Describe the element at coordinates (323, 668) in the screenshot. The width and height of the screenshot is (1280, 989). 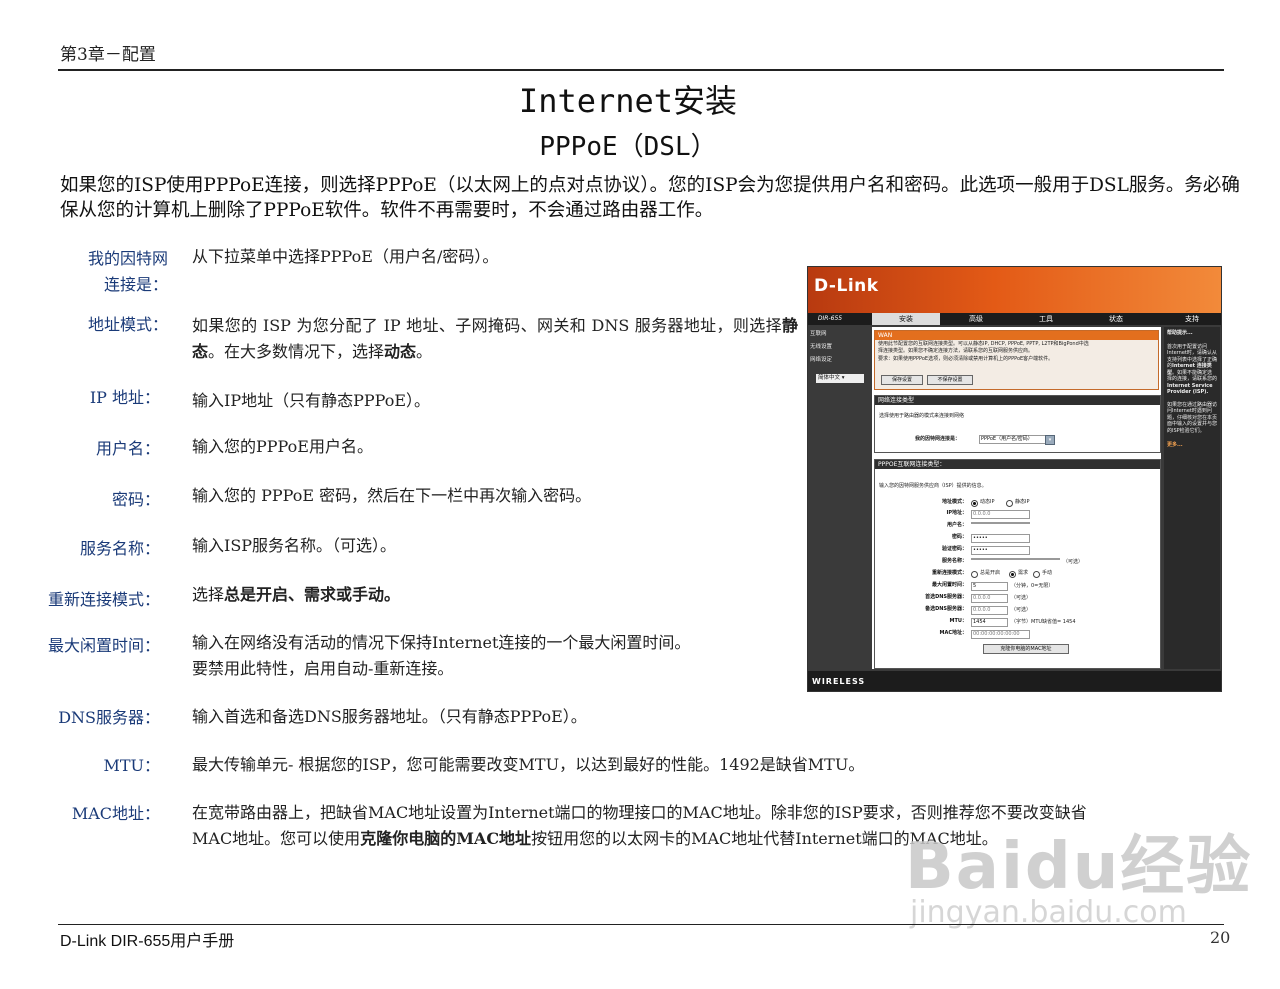
I see `desc-idle-line2: 要禁用此特性，启用自动-重新连接。` at that location.